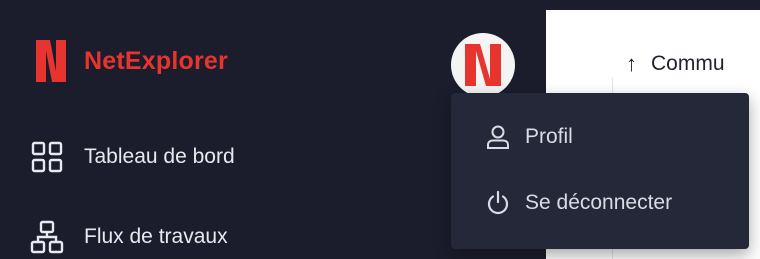 The image size is (760, 259). What do you see at coordinates (156, 60) in the screenshot?
I see `brand-name: NetExplorer` at bounding box center [156, 60].